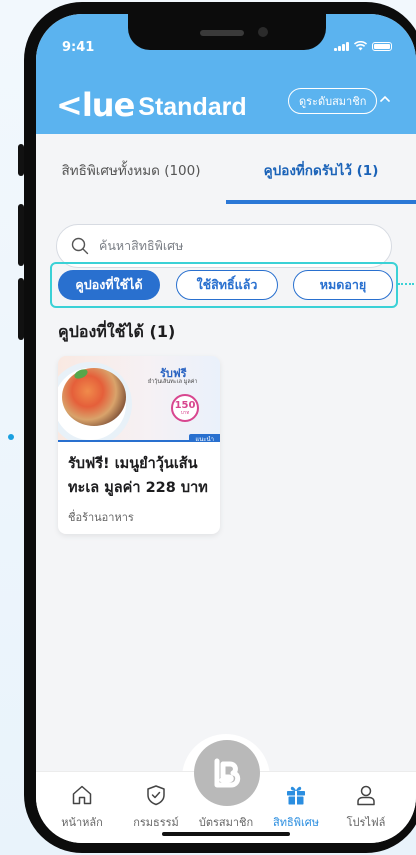 The height and width of the screenshot is (855, 416). I want to click on section-title: คูปองที่ใช้ได้ (1), so click(117, 331).